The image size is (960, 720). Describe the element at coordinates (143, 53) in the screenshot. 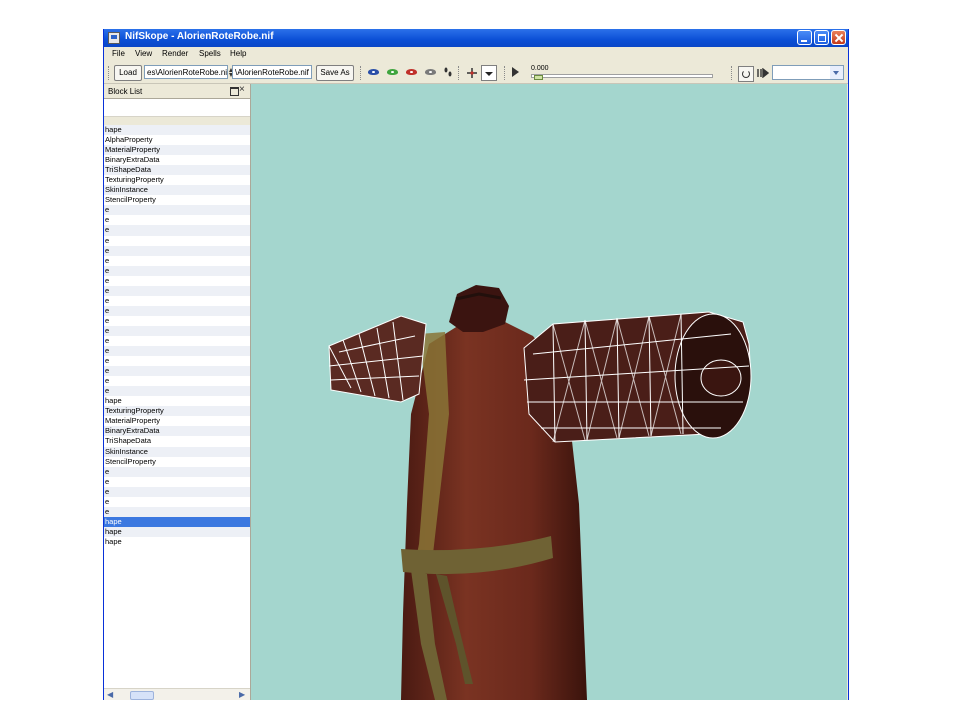

I see `menu-view: View` at that location.